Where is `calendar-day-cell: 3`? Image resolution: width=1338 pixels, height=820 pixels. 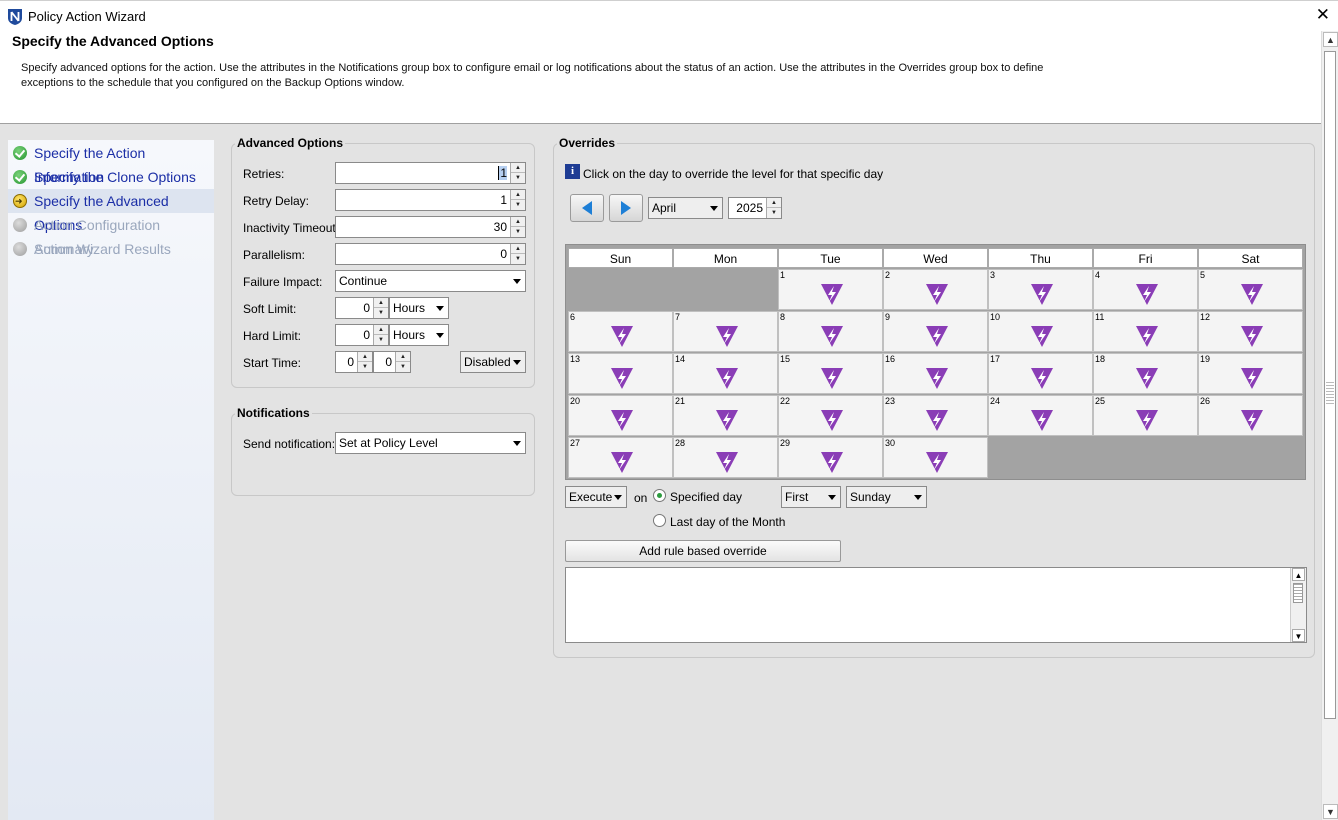 calendar-day-cell: 3 is located at coordinates (1040, 289).